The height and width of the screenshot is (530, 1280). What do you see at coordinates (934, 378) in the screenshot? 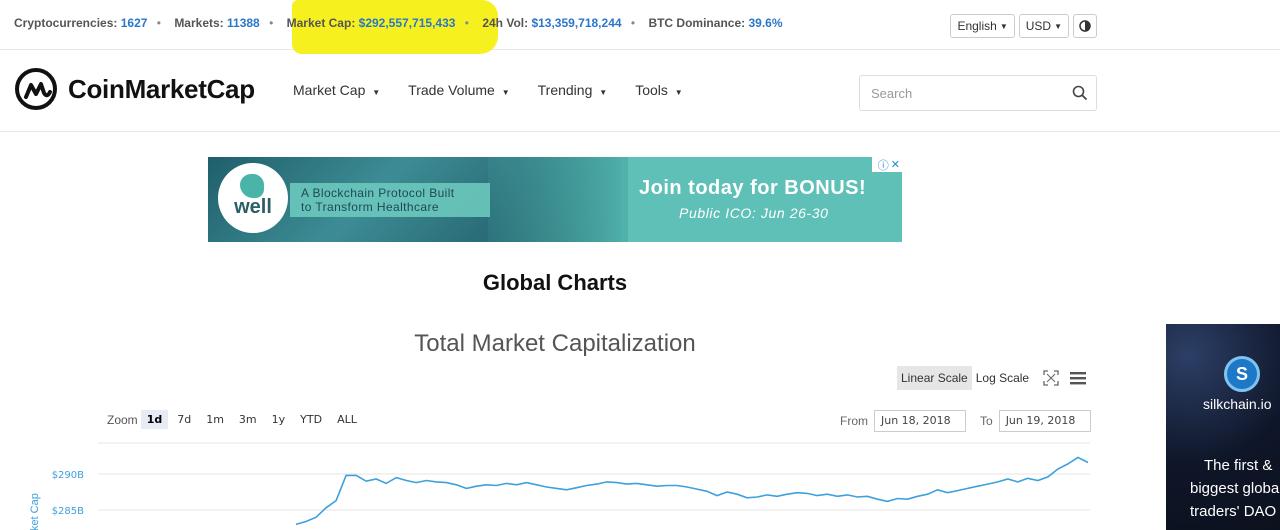
I see `linear-scale-button: Linear Scale` at bounding box center [934, 378].